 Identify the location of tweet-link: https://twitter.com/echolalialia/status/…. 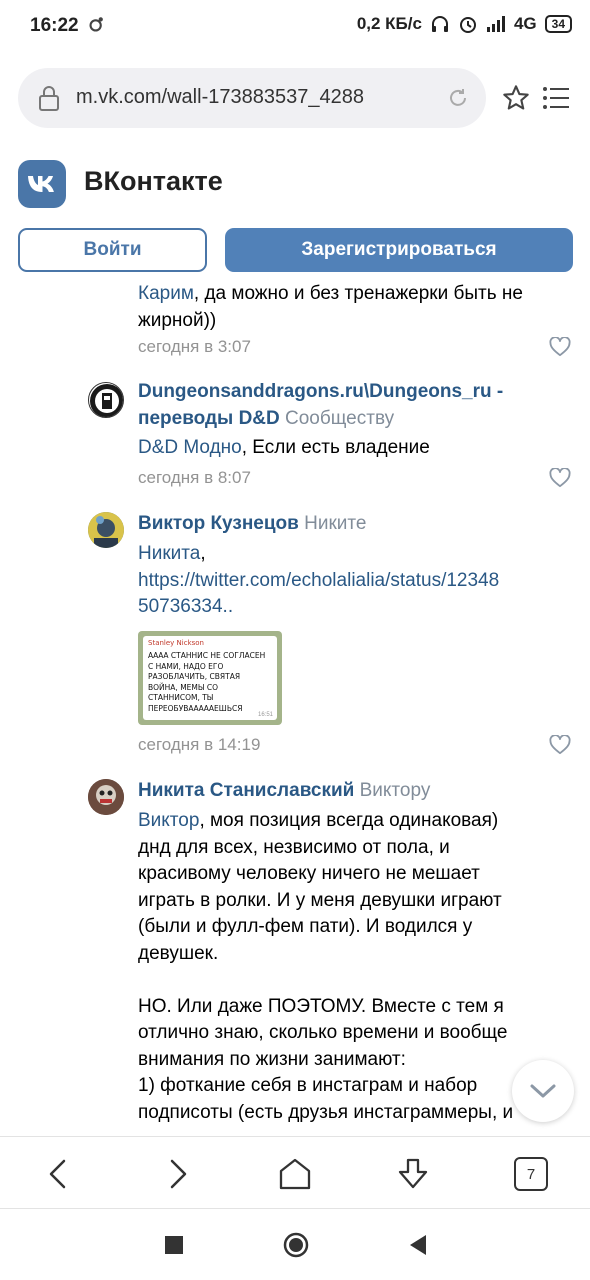
(318, 580).